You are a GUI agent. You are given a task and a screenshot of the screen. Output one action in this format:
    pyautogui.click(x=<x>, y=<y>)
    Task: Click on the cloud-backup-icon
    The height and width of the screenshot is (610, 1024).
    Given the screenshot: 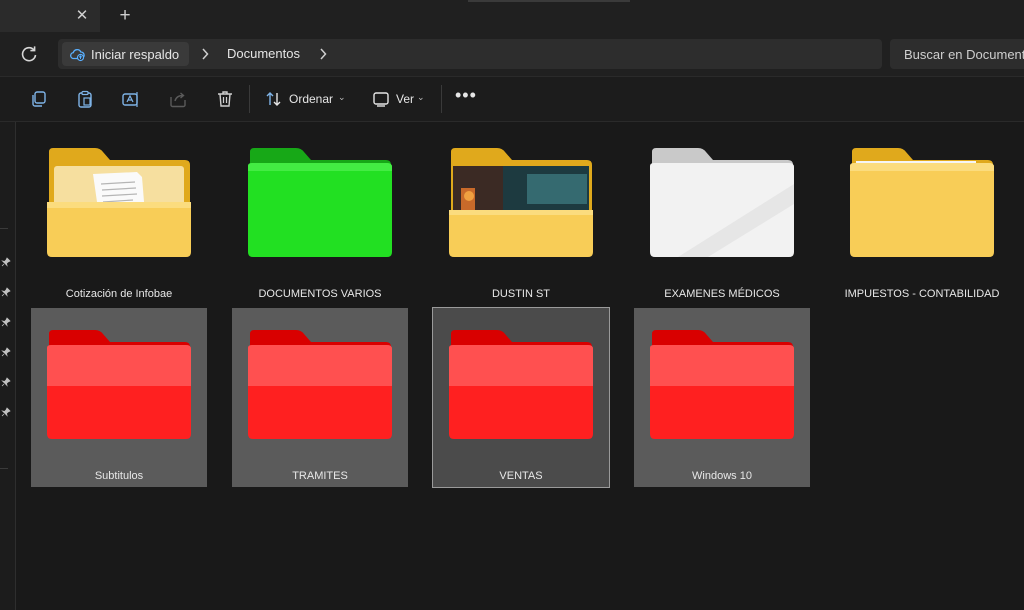 What is the action you would take?
    pyautogui.click(x=77, y=55)
    